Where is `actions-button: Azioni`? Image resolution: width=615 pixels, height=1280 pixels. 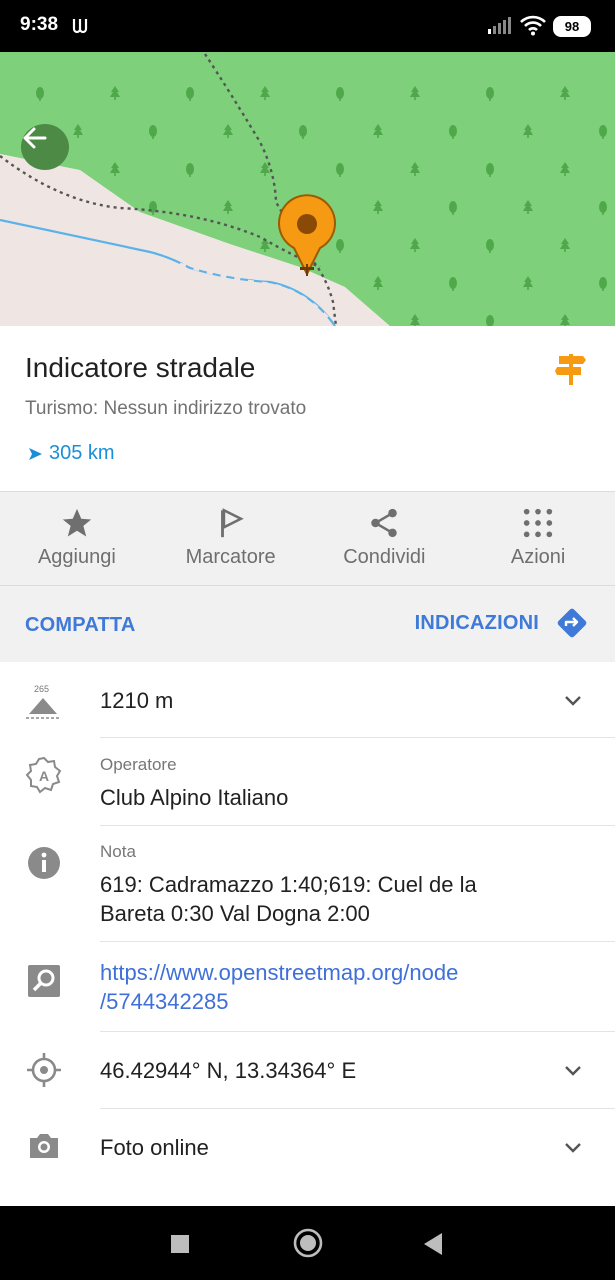
actions-button: Azioni is located at coordinates (538, 538).